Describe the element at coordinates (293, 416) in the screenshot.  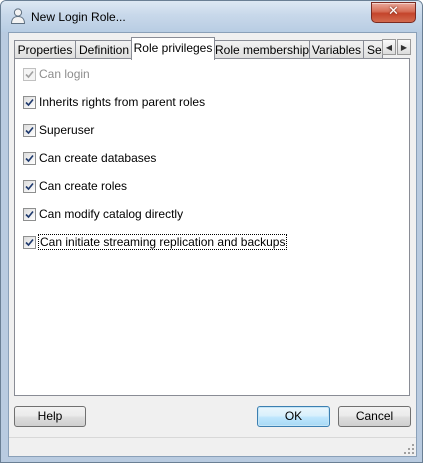
I see `ok-button: OK` at that location.